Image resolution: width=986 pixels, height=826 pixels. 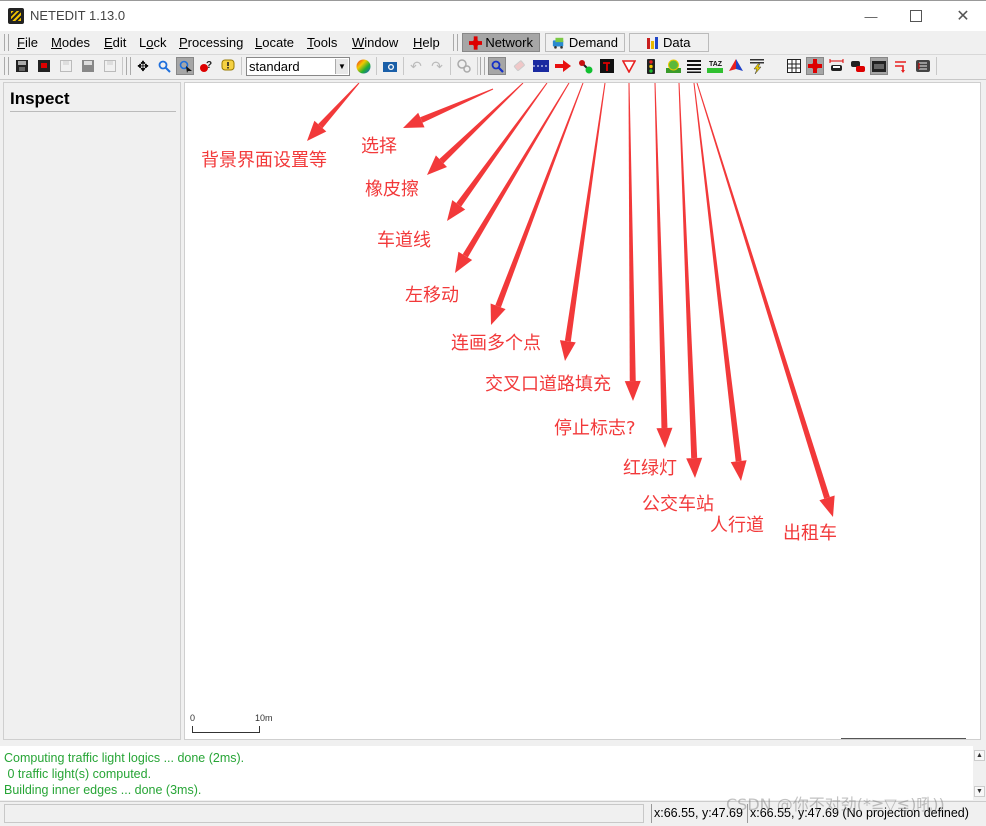 I want to click on toggle-merge-button, so click(x=923, y=66).